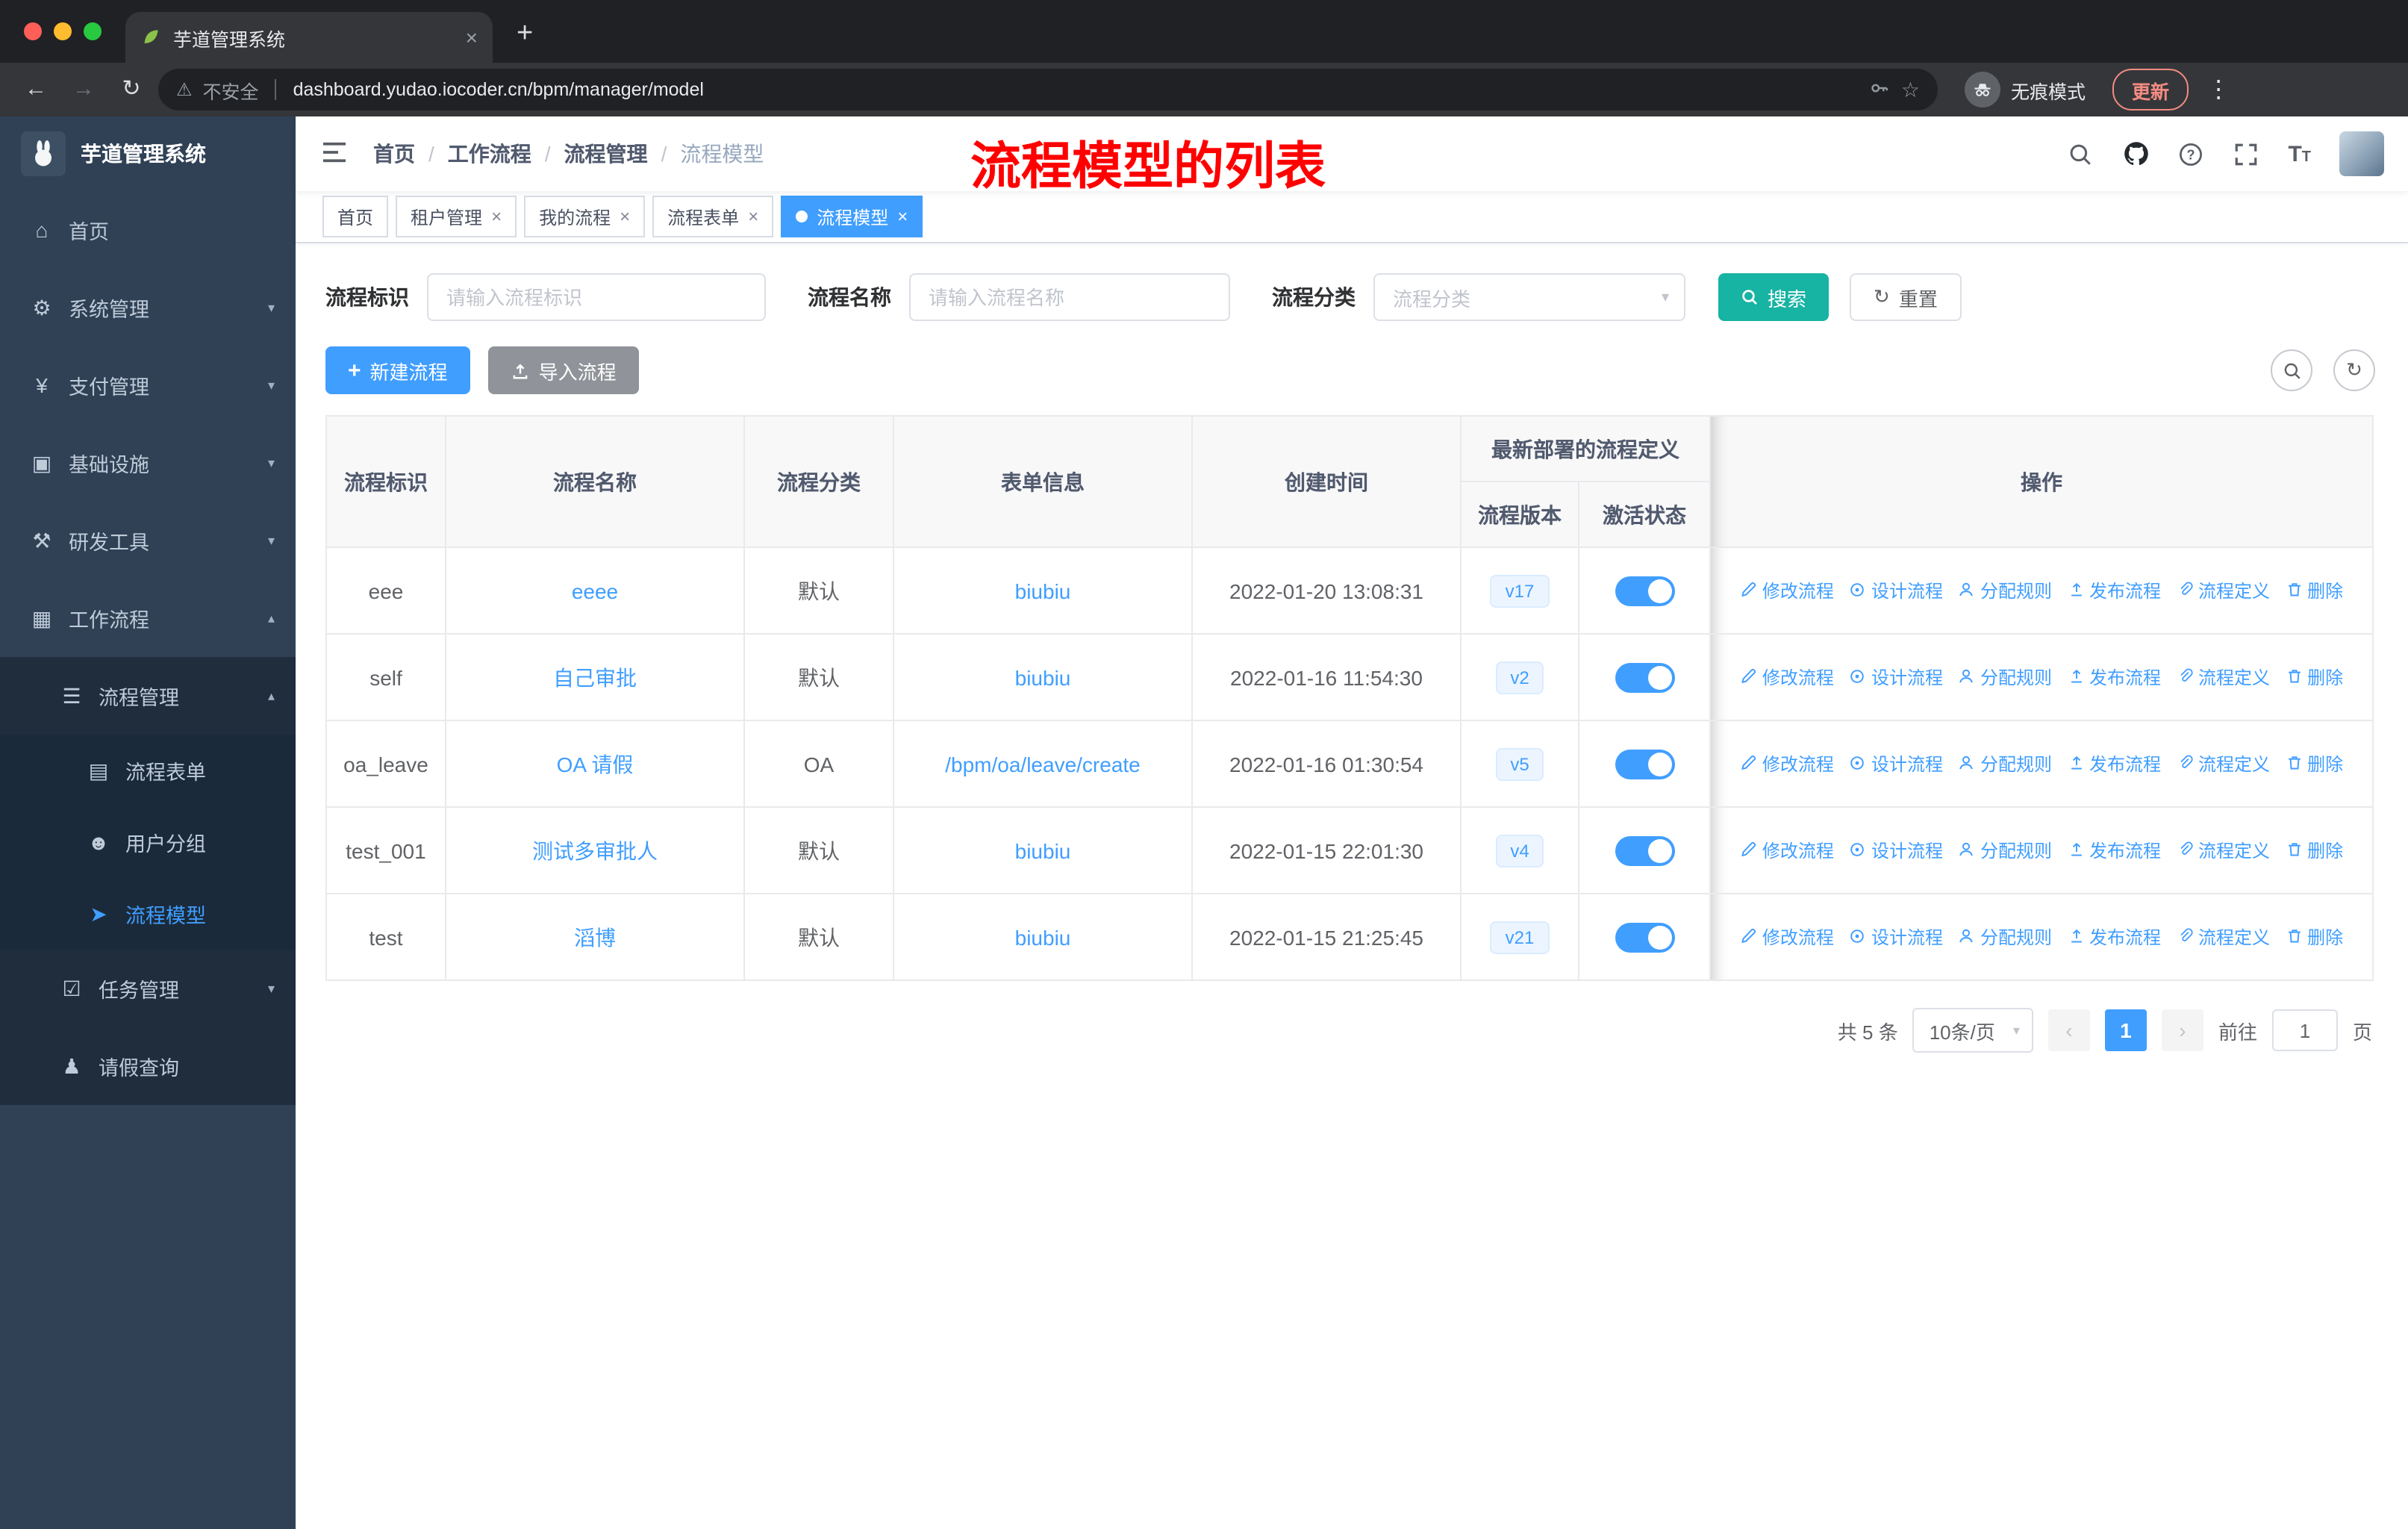  I want to click on sidebar-collapse-icon, so click(335, 153).